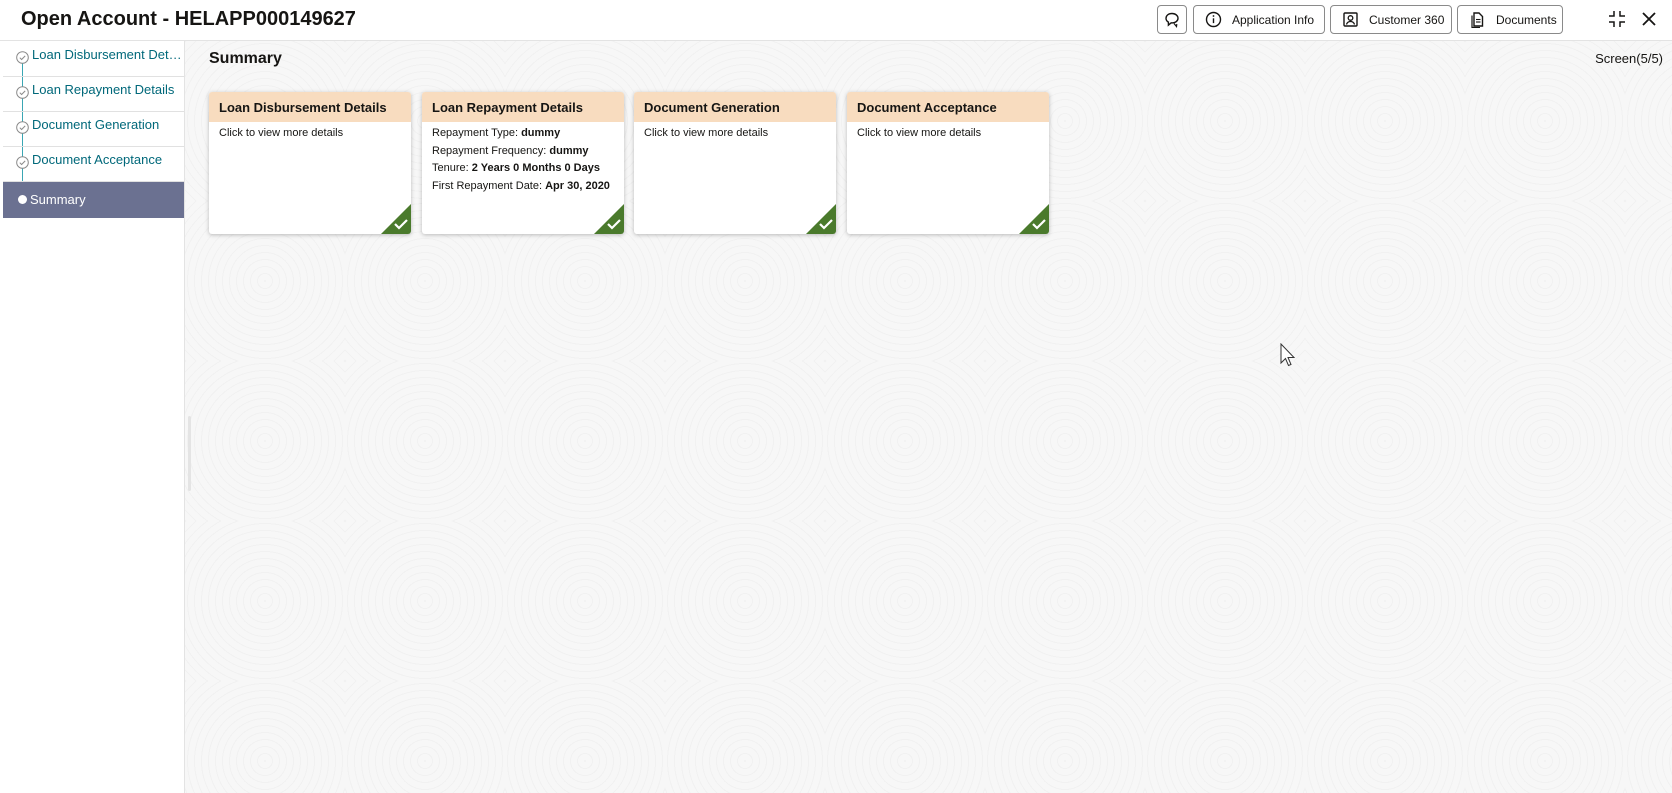 The width and height of the screenshot is (1672, 793). What do you see at coordinates (103, 89) in the screenshot?
I see `sidebar-item-label: Loan Repayment Details` at bounding box center [103, 89].